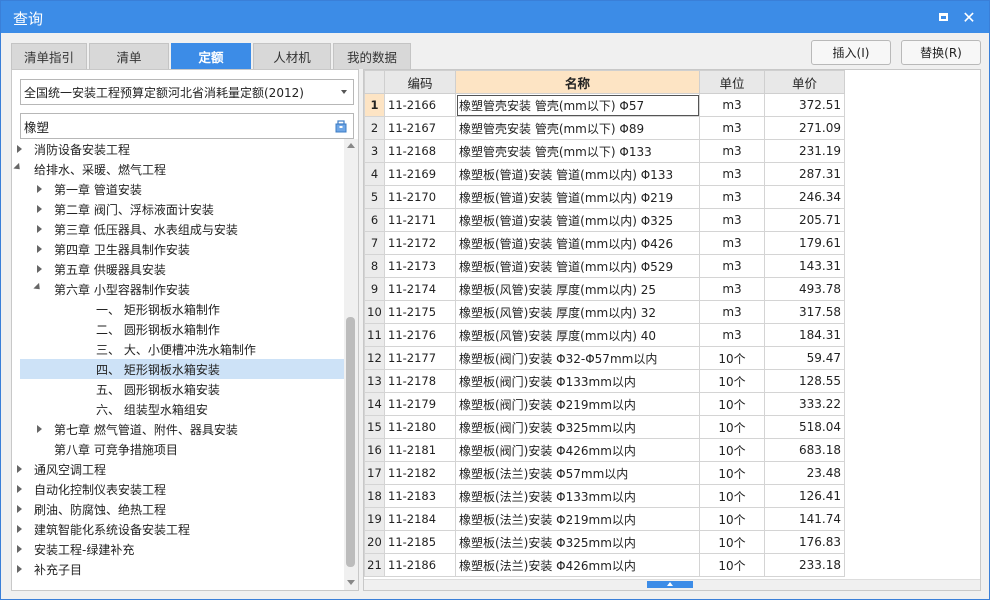 The width and height of the screenshot is (990, 600). Describe the element at coordinates (374, 565) in the screenshot. I see `row-number: 21` at that location.